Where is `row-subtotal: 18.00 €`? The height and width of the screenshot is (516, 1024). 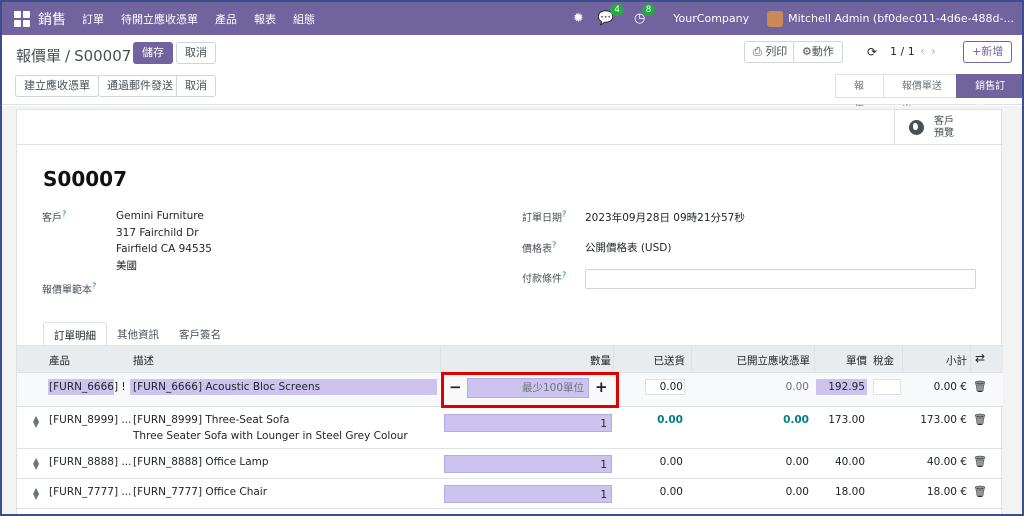 row-subtotal: 18.00 € is located at coordinates (946, 492).